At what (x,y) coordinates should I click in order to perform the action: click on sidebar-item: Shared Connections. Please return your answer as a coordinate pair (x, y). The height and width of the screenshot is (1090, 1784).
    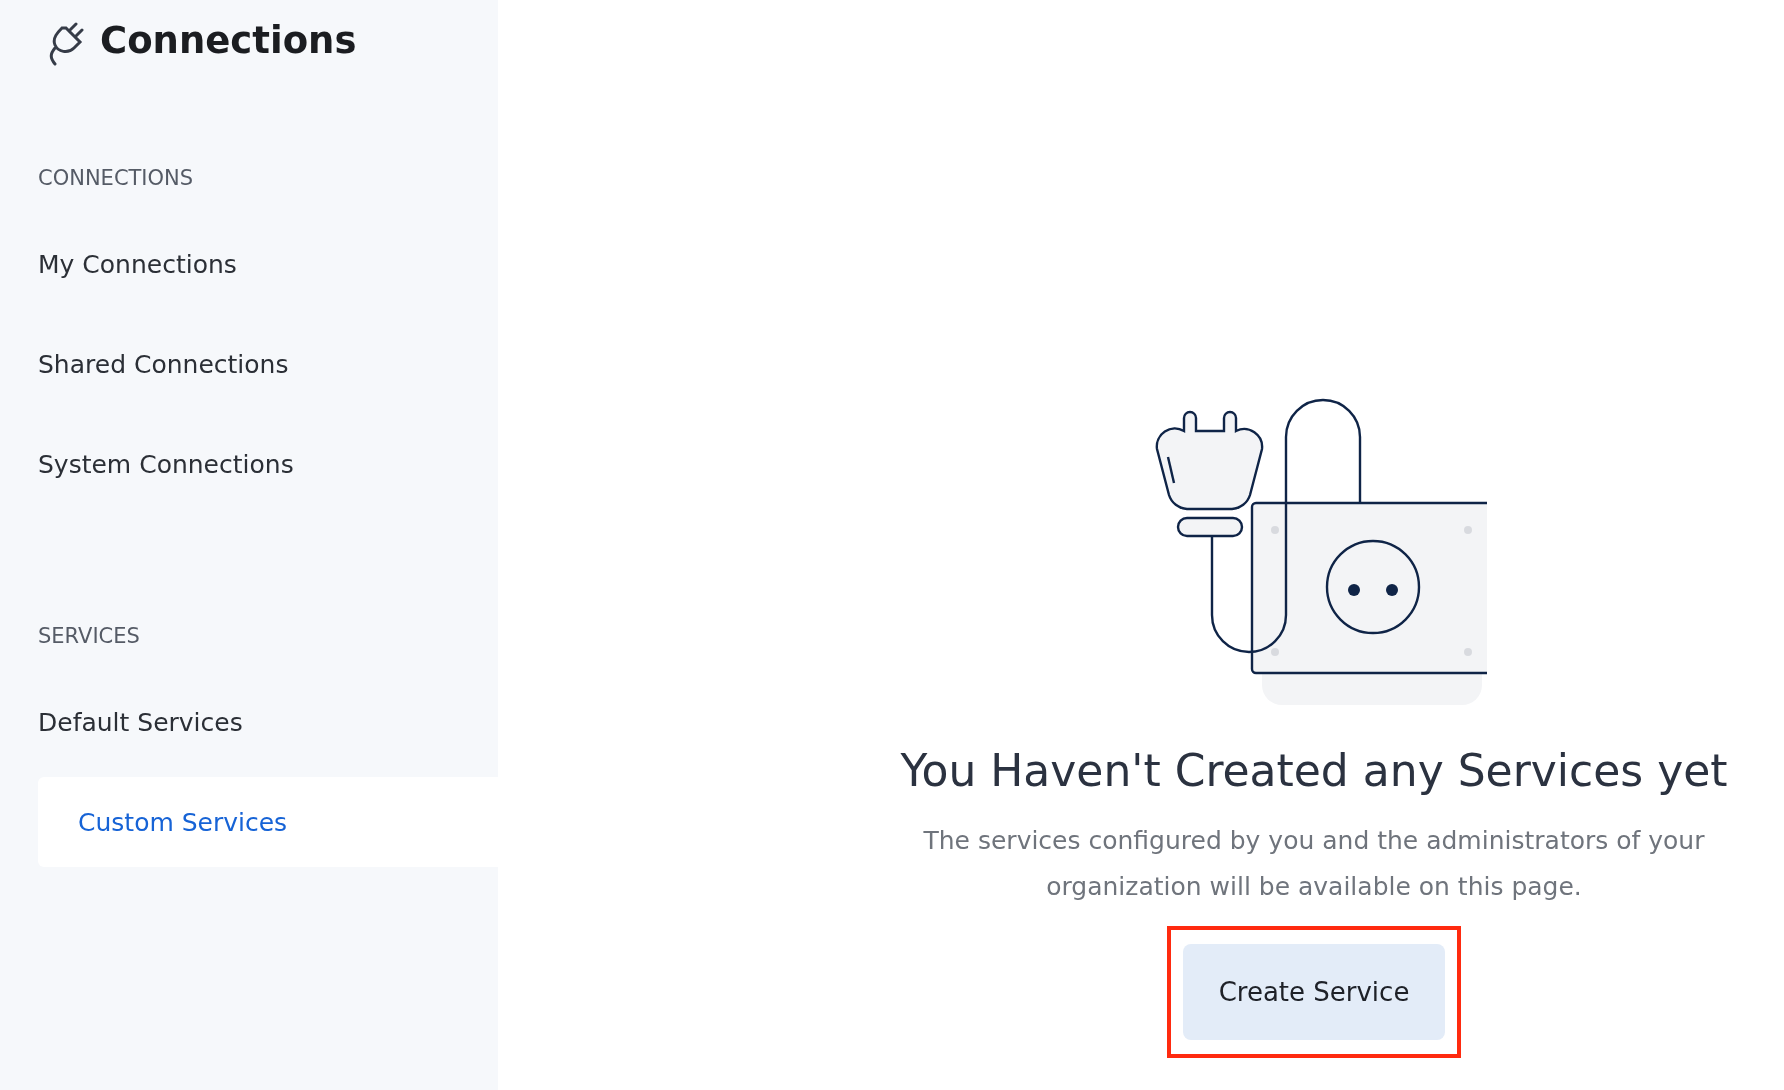
    Looking at the image, I should click on (268, 364).